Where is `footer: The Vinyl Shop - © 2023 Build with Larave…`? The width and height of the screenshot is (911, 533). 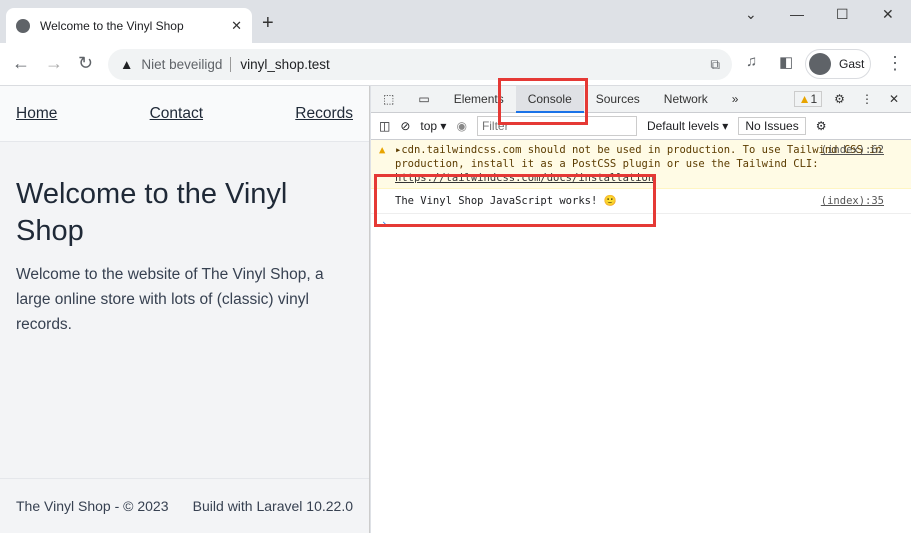 footer: The Vinyl Shop - © 2023 Build with Larave… is located at coordinates (184, 505).